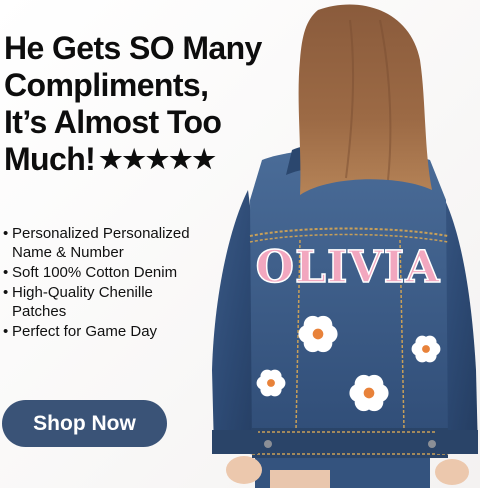  I want to click on headline-line-3: It’s Almost Too, so click(113, 122).